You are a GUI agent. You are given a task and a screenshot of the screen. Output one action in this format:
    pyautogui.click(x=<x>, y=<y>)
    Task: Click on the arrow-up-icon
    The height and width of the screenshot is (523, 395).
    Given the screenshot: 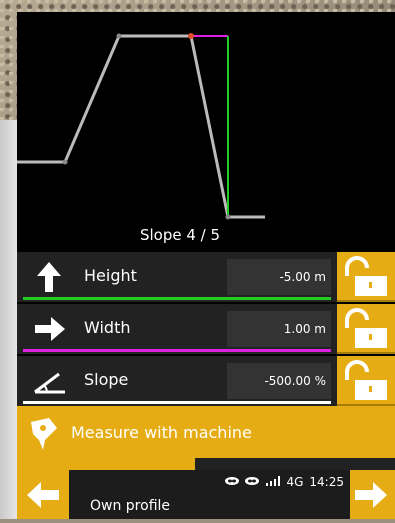 What is the action you would take?
    pyautogui.click(x=49, y=277)
    